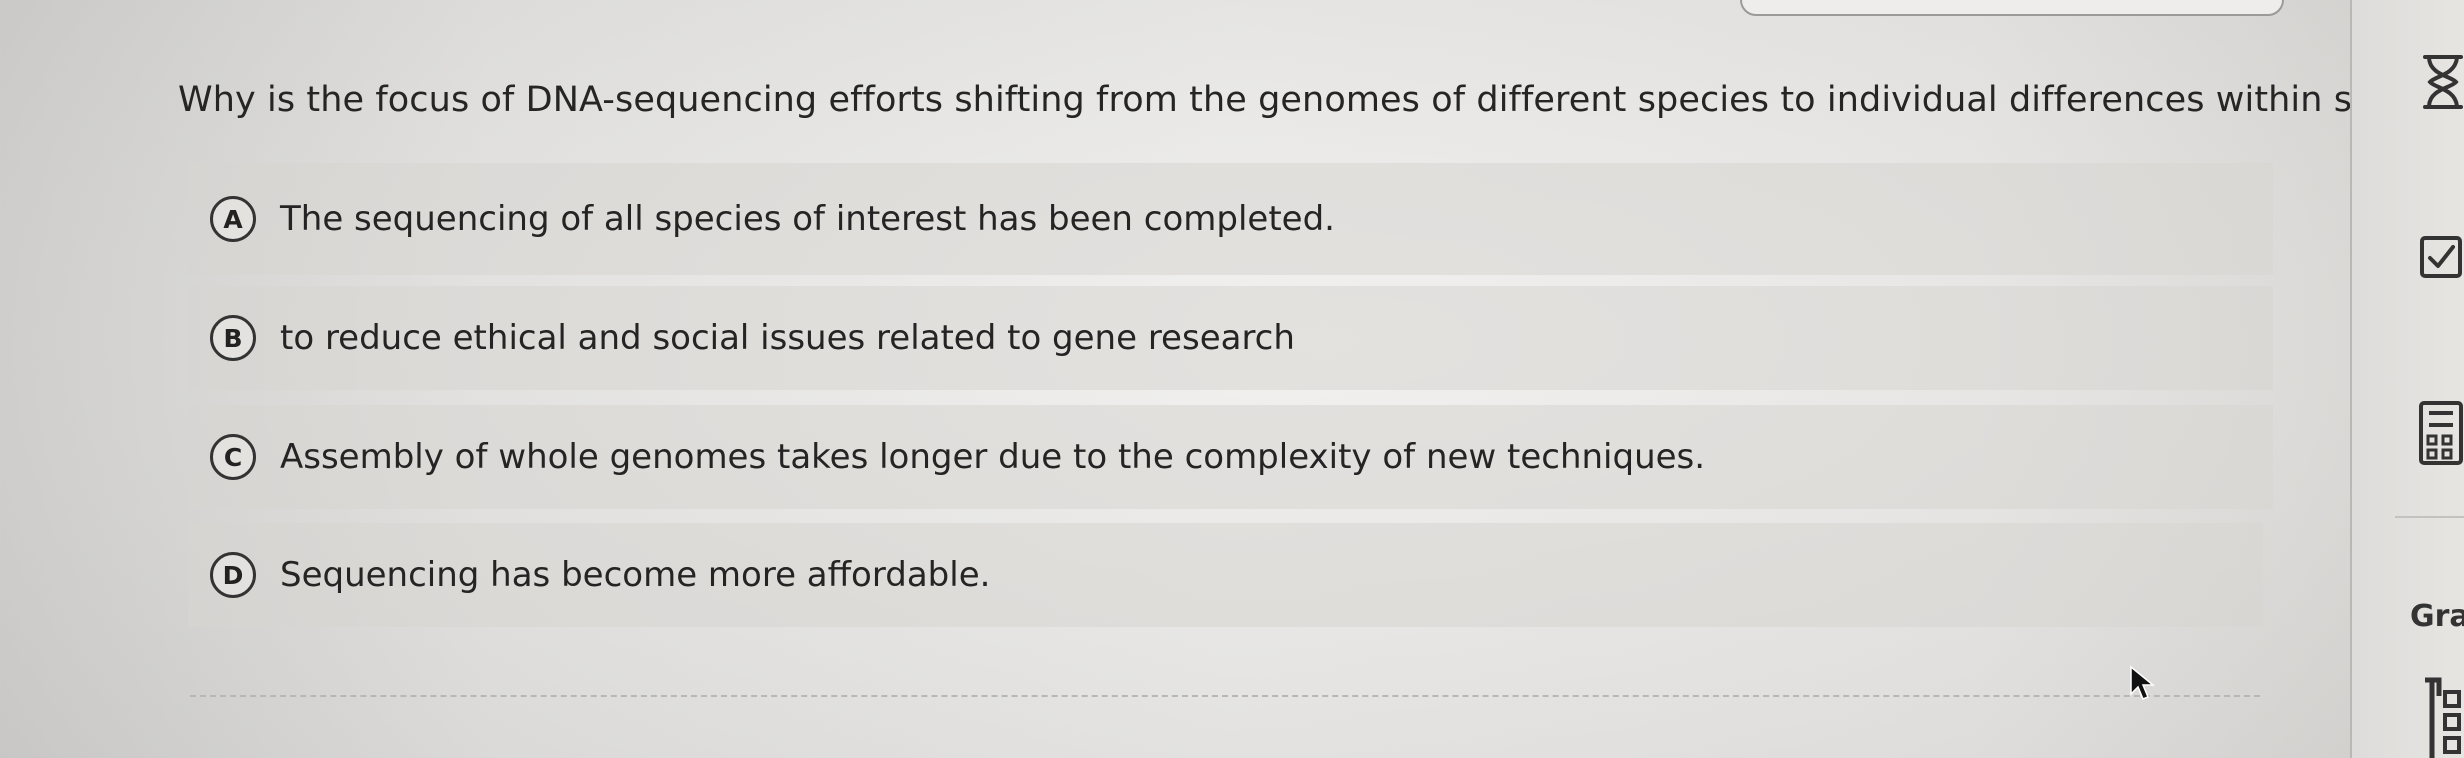 This screenshot has height=758, width=2464. Describe the element at coordinates (233, 219) in the screenshot. I see `option-letter-a: A` at that location.